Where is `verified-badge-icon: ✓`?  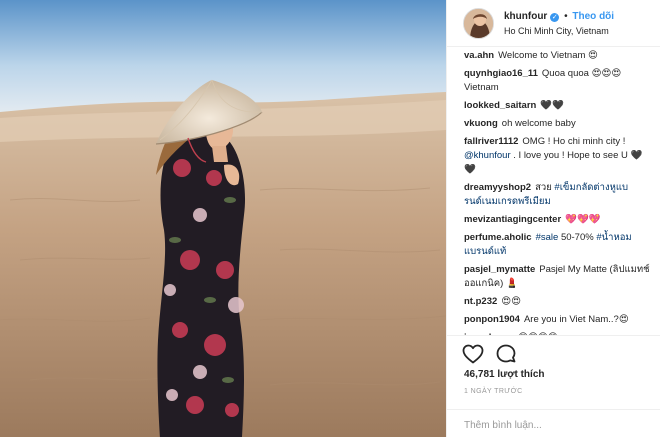
verified-badge-icon: ✓ is located at coordinates (555, 17).